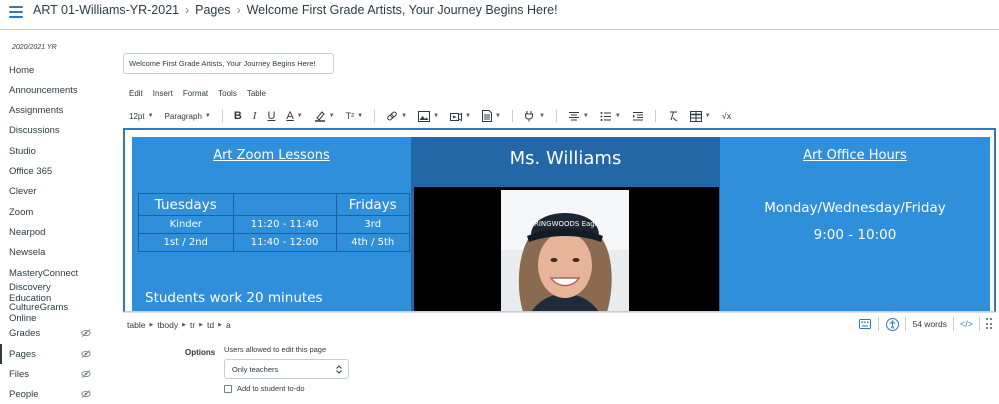  I want to click on italic-button: I, so click(255, 116).